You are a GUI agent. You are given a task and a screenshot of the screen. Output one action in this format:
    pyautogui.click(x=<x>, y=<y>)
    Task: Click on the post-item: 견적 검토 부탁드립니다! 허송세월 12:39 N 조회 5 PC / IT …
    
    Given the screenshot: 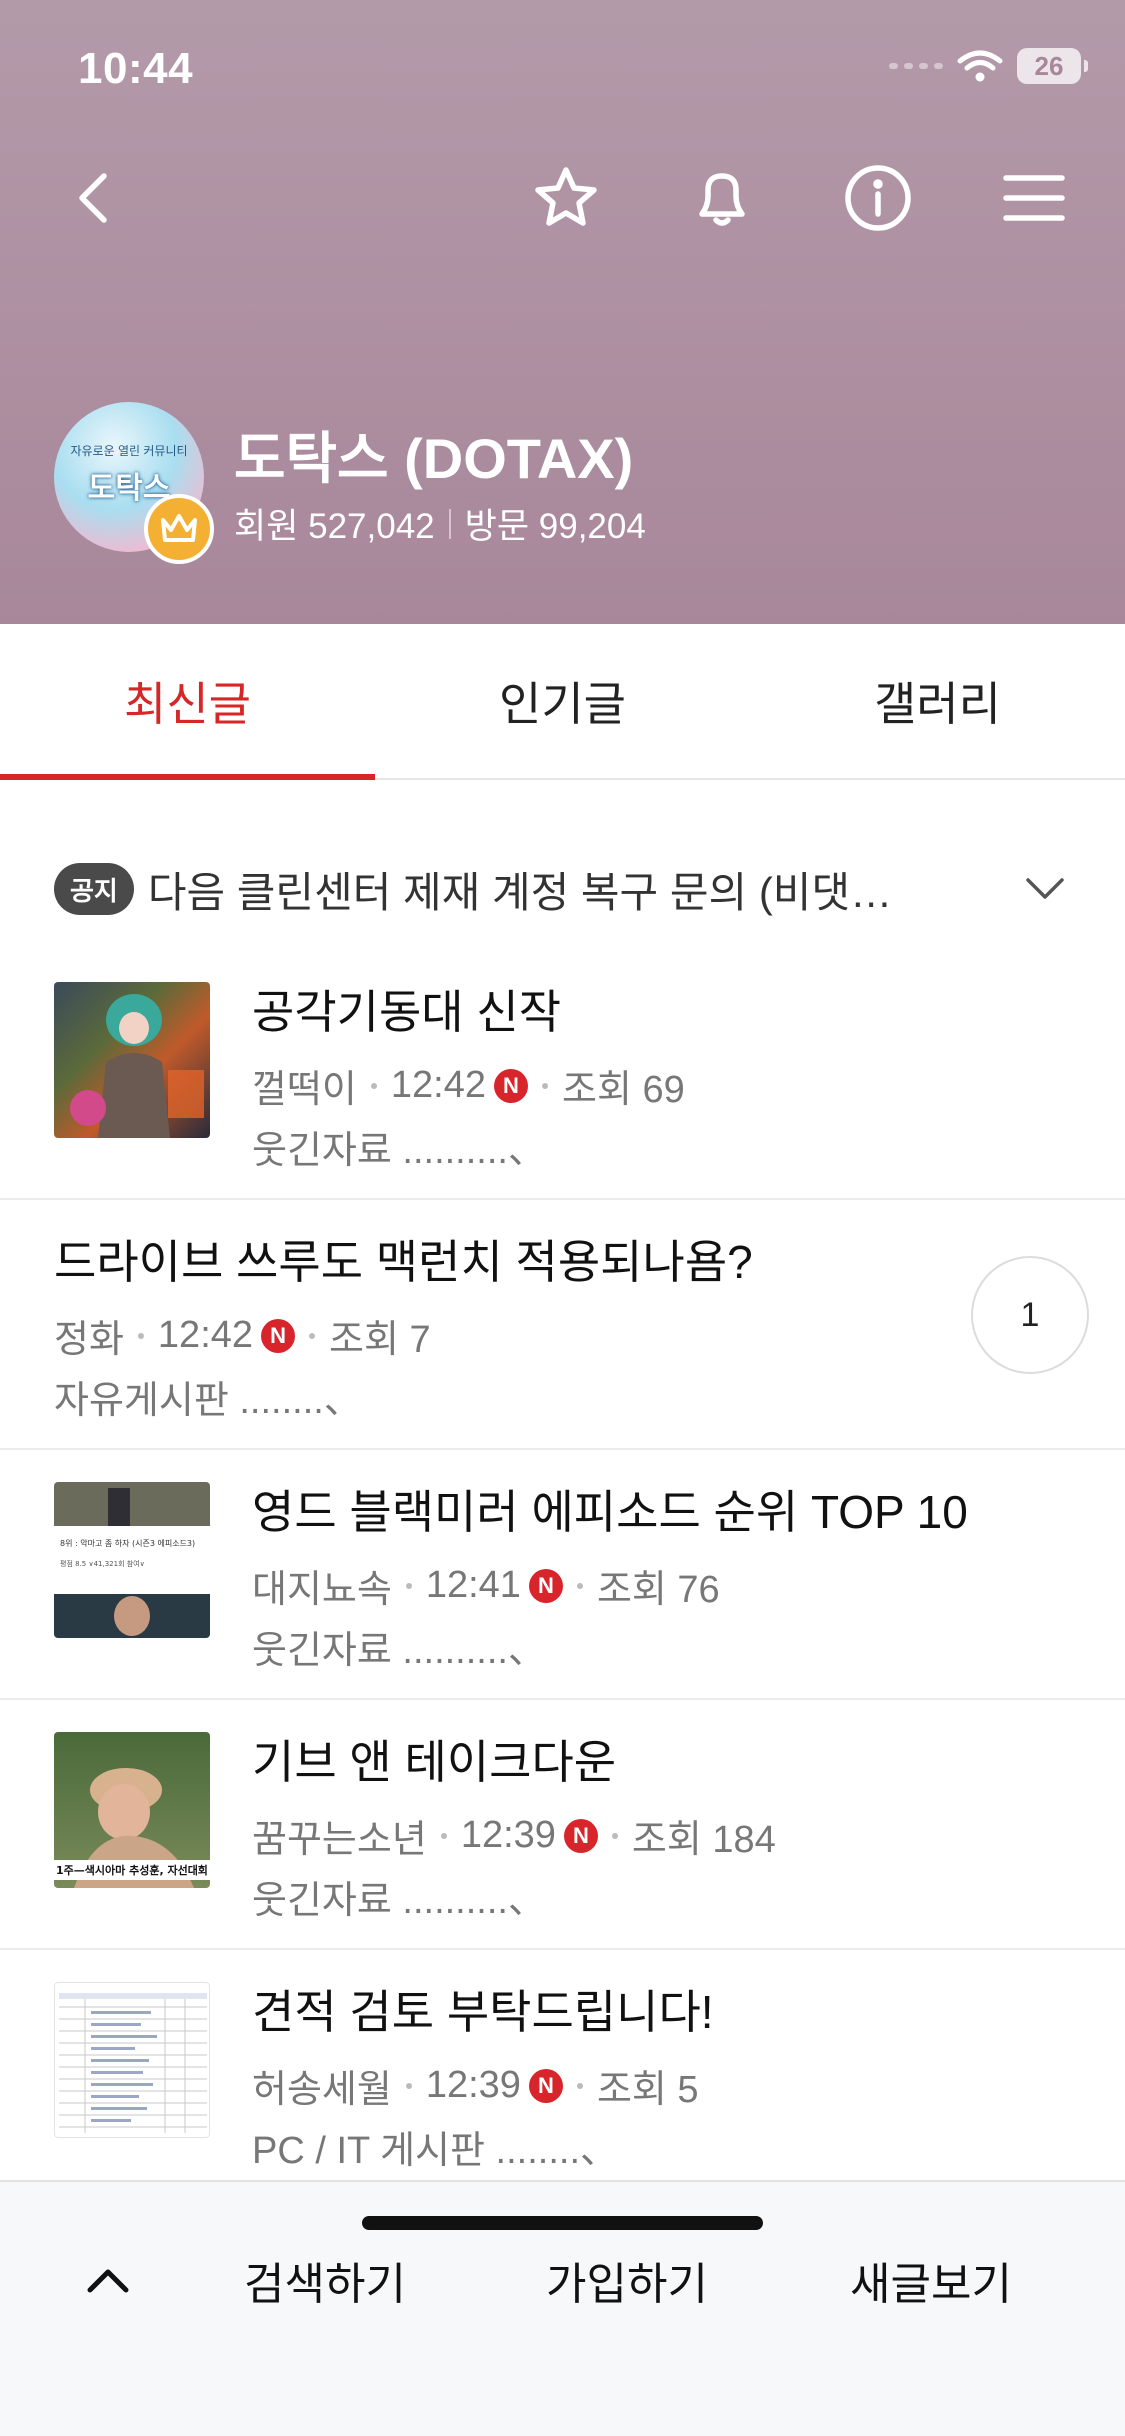 What is the action you would take?
    pyautogui.click(x=562, y=2075)
    